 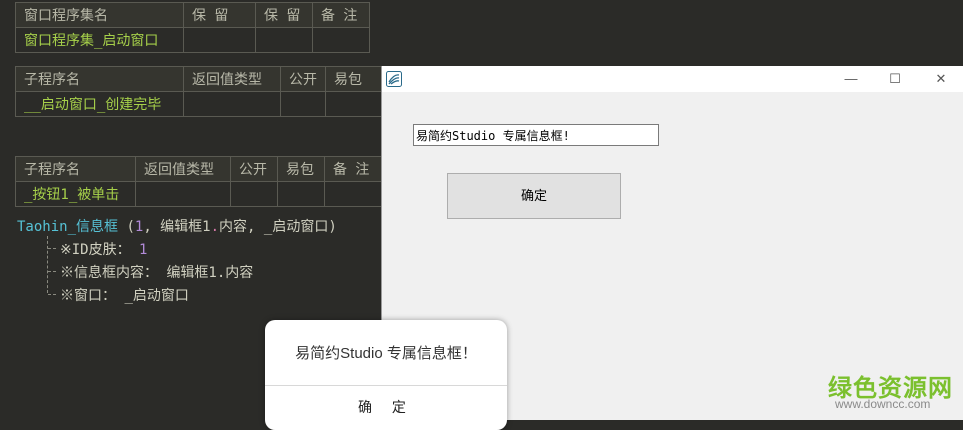 What do you see at coordinates (883, 404) in the screenshot?
I see `watermark-url: www.downcc.com` at bounding box center [883, 404].